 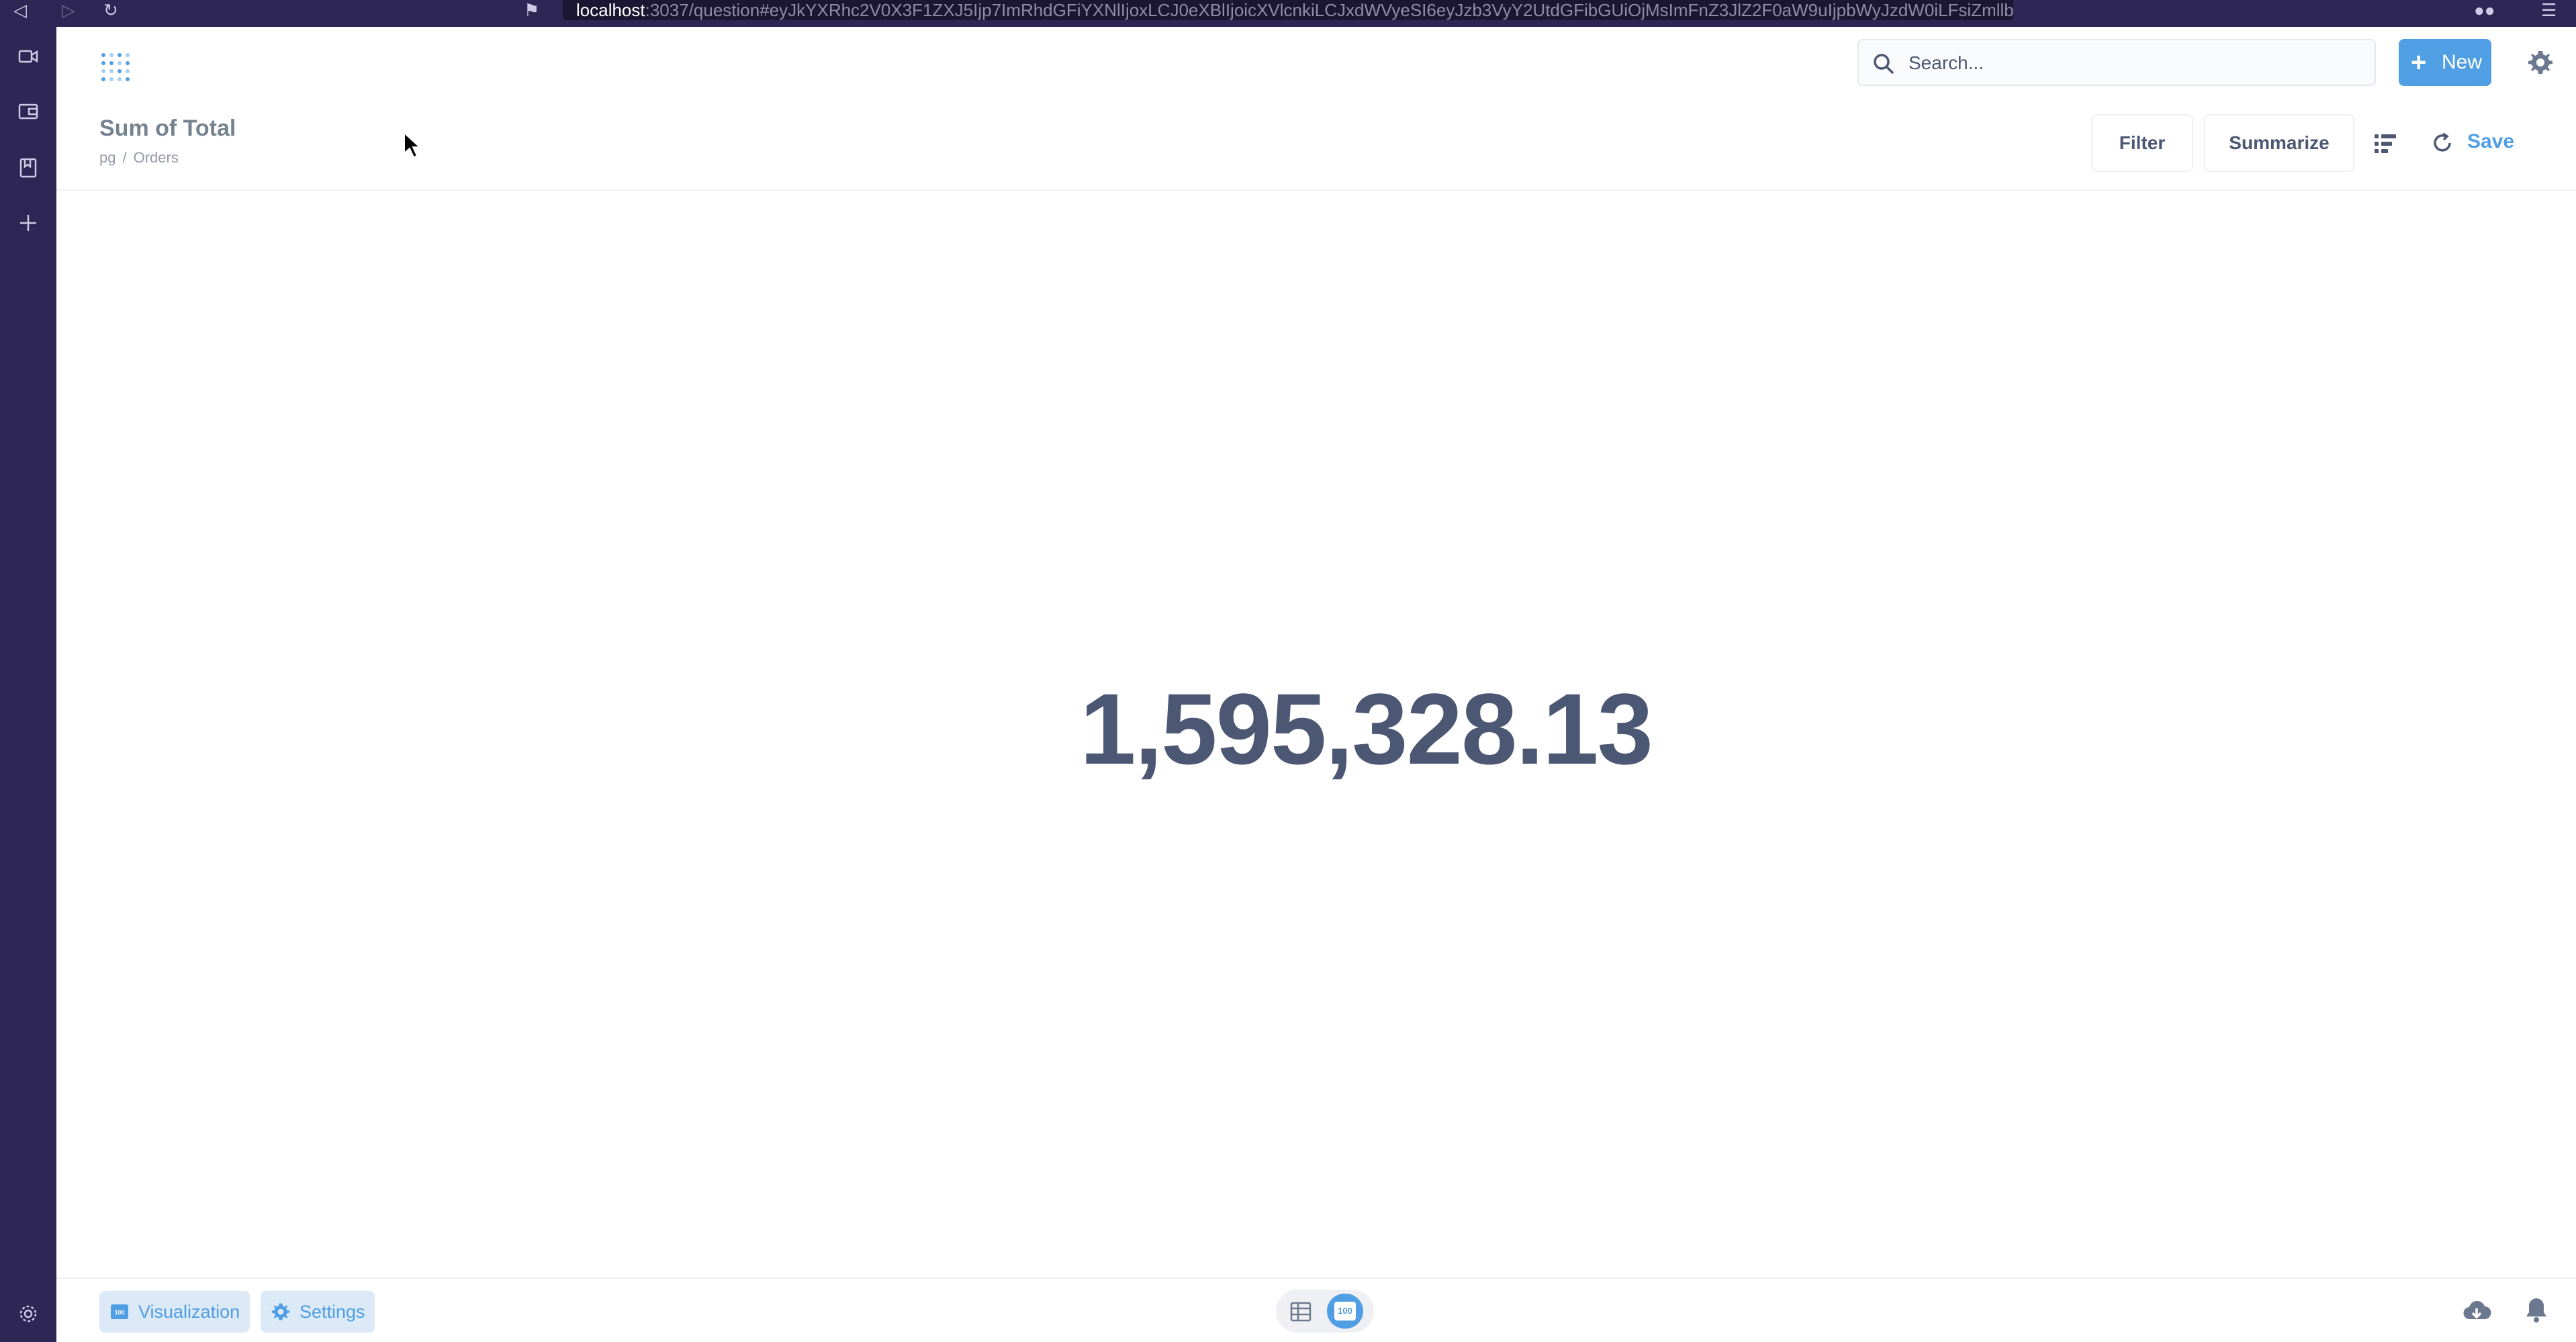 What do you see at coordinates (2549, 10) in the screenshot?
I see `menu-icon: ☰` at bounding box center [2549, 10].